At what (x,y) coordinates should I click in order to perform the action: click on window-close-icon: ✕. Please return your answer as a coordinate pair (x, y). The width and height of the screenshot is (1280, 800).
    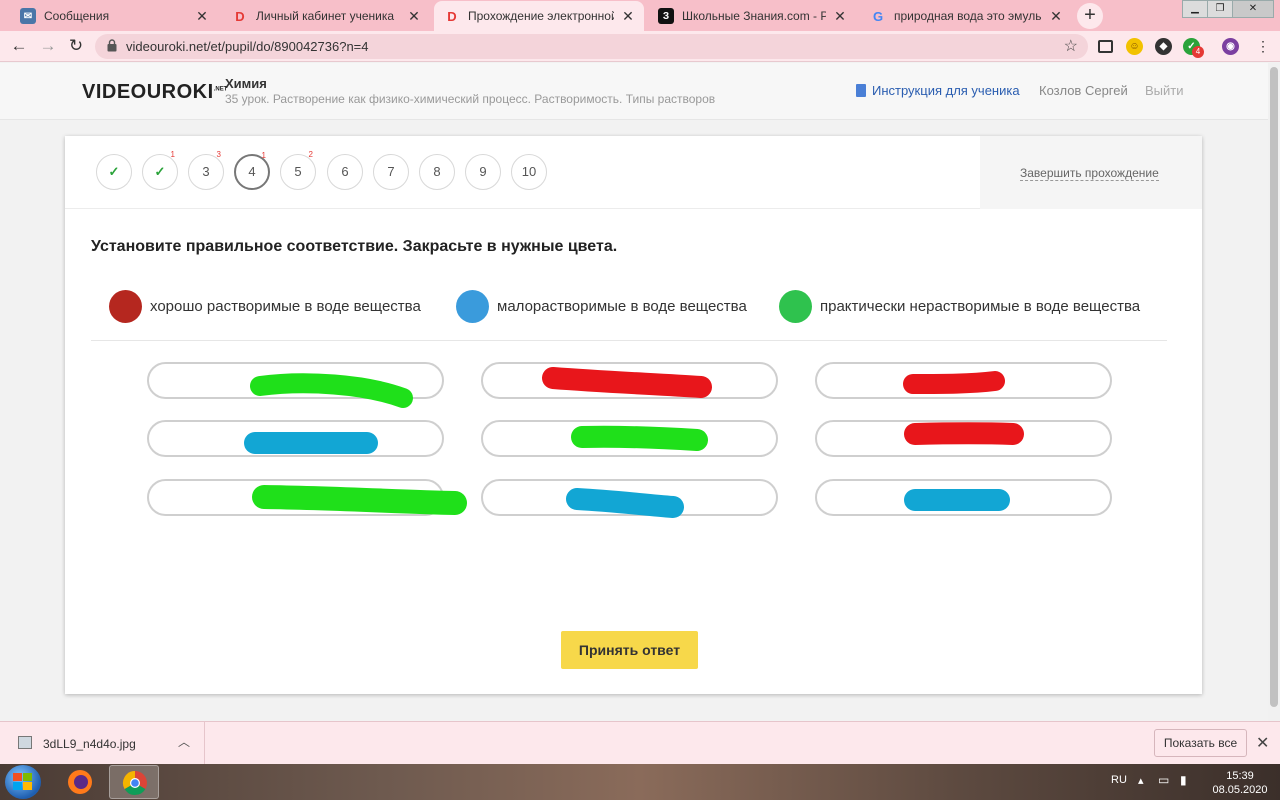
    Looking at the image, I should click on (1253, 9).